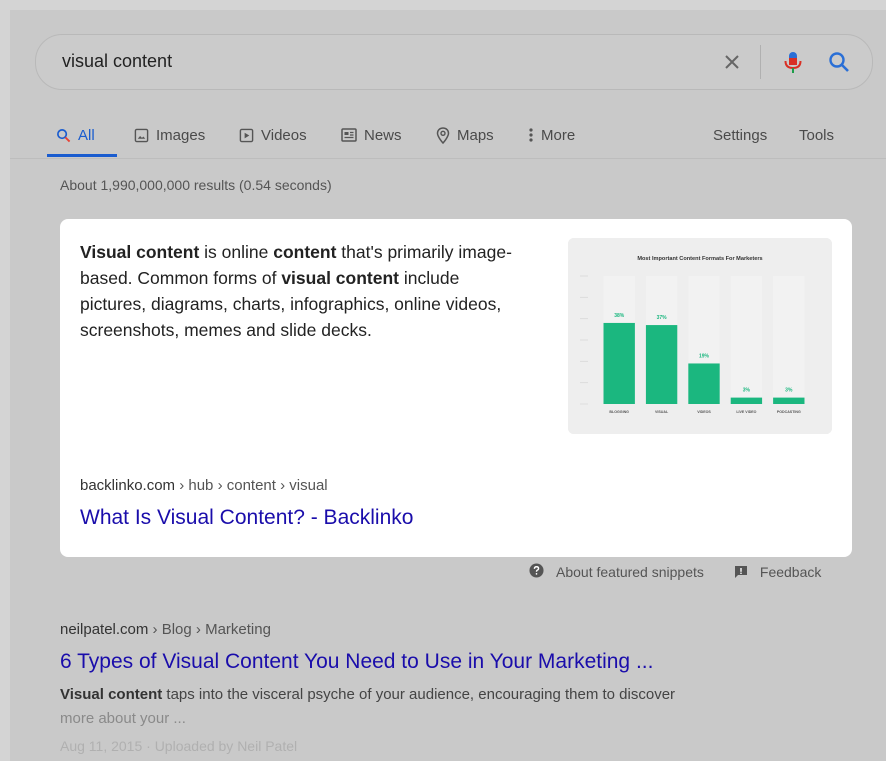 This screenshot has width=886, height=761. Describe the element at coordinates (619, 316) in the screenshot. I see `bar-value-label: 38%` at that location.